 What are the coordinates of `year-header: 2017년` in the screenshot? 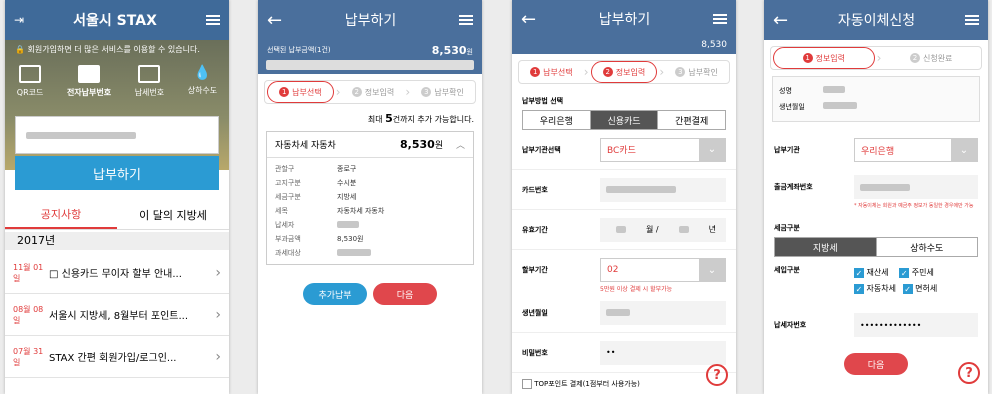 It's located at (117, 241).